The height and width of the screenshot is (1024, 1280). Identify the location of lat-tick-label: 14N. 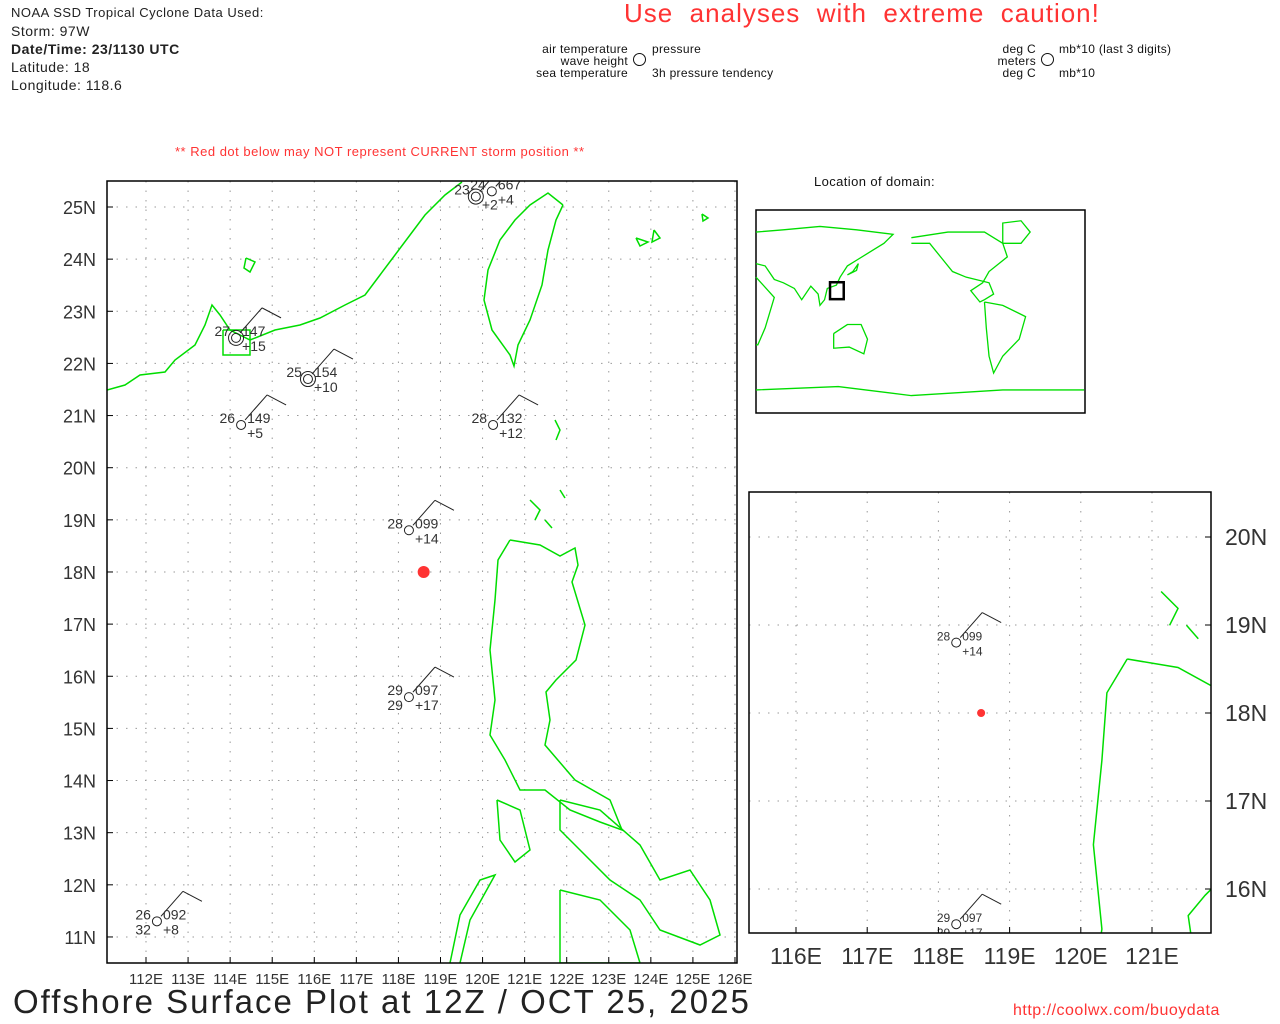
(79, 782).